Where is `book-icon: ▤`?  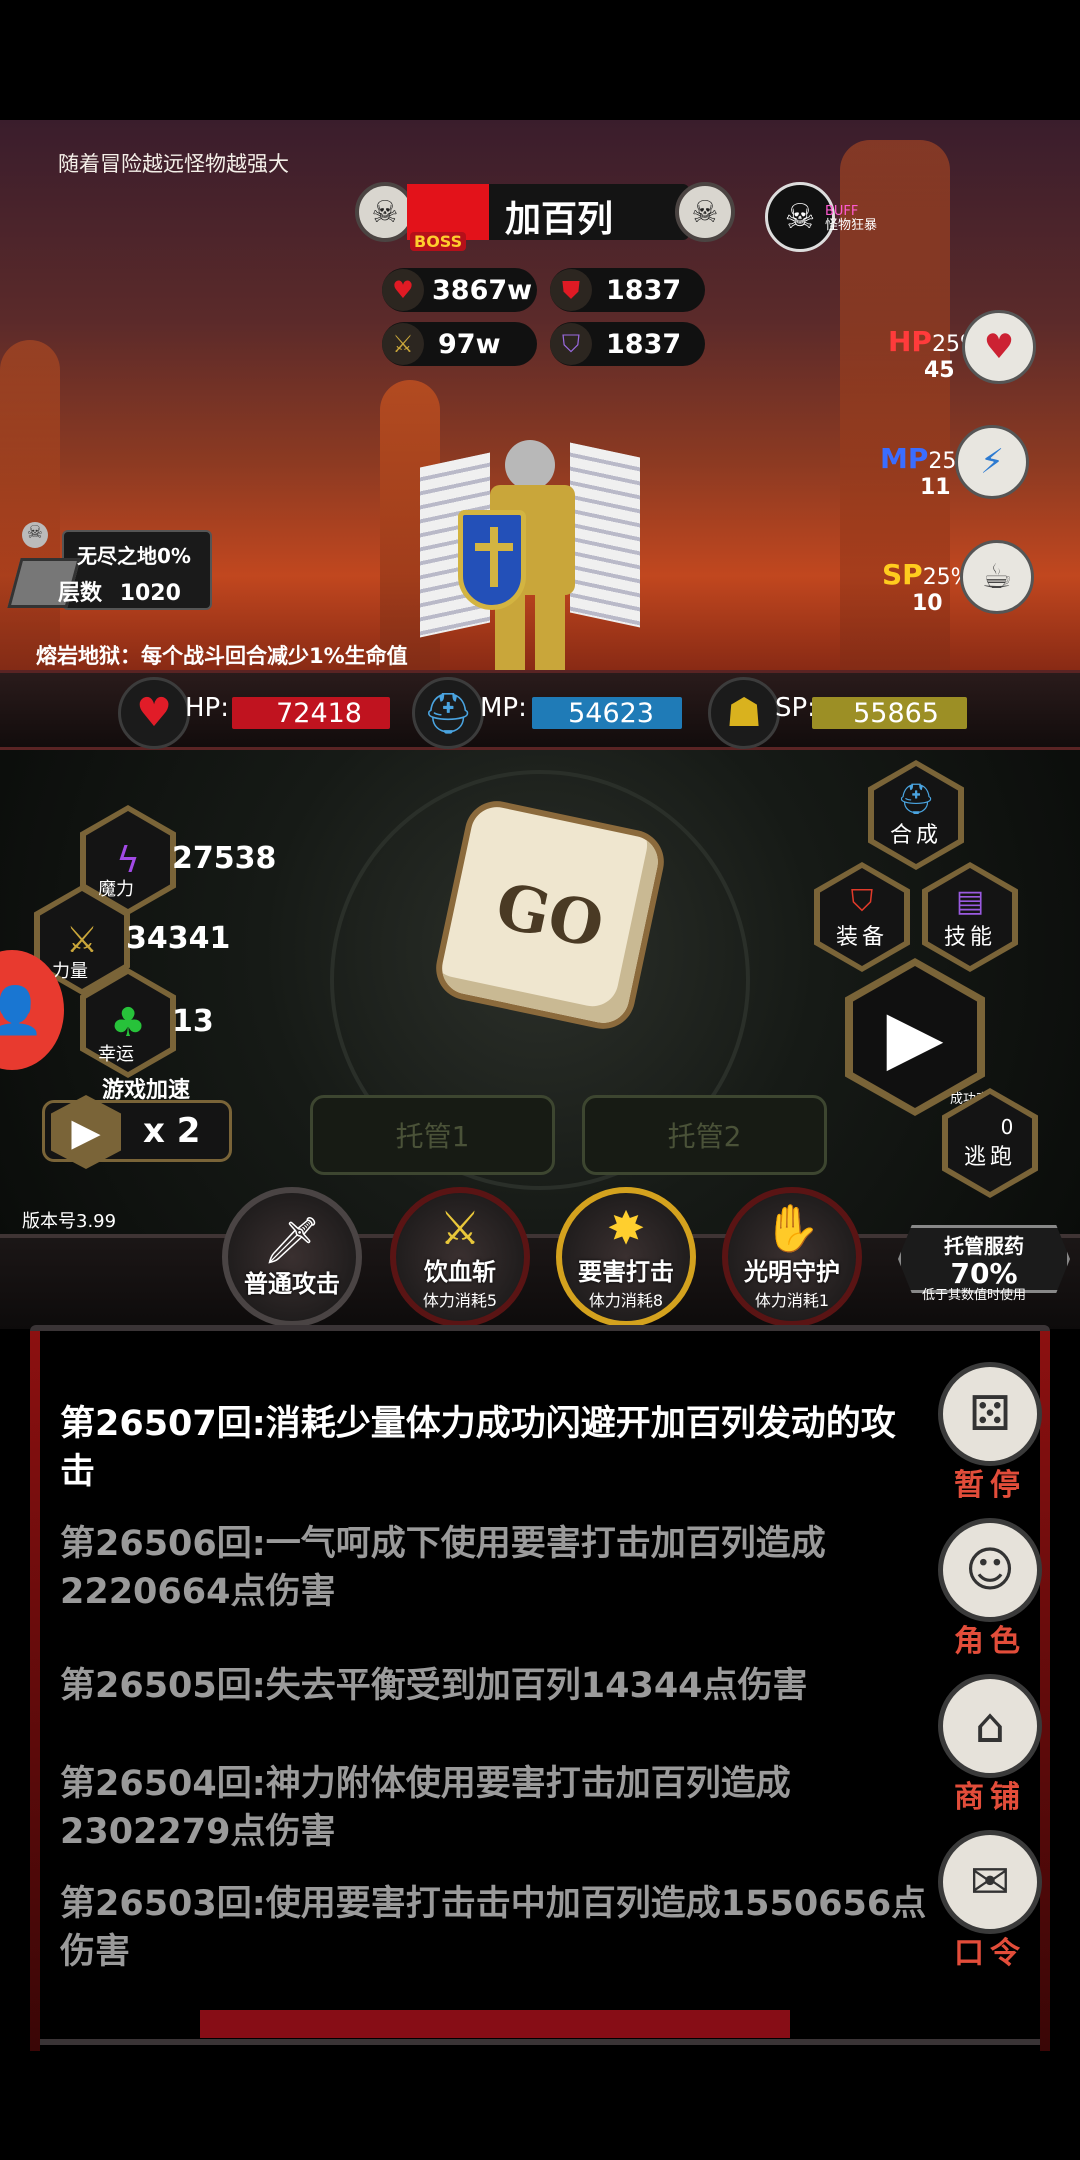 book-icon: ▤ is located at coordinates (970, 901).